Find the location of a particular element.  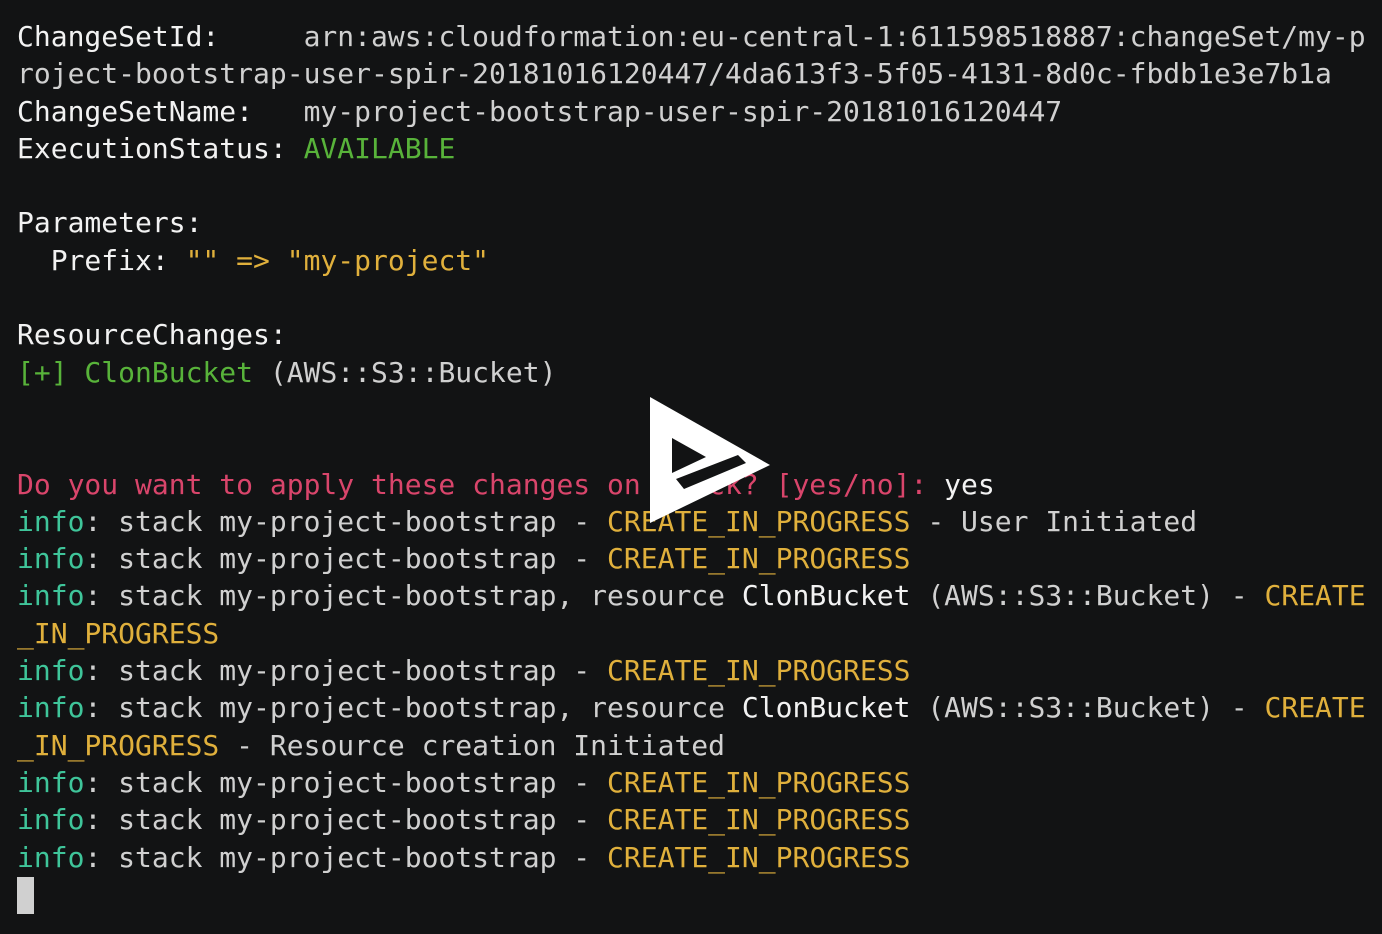

terminal-line: Parameters: is located at coordinates (692, 222).